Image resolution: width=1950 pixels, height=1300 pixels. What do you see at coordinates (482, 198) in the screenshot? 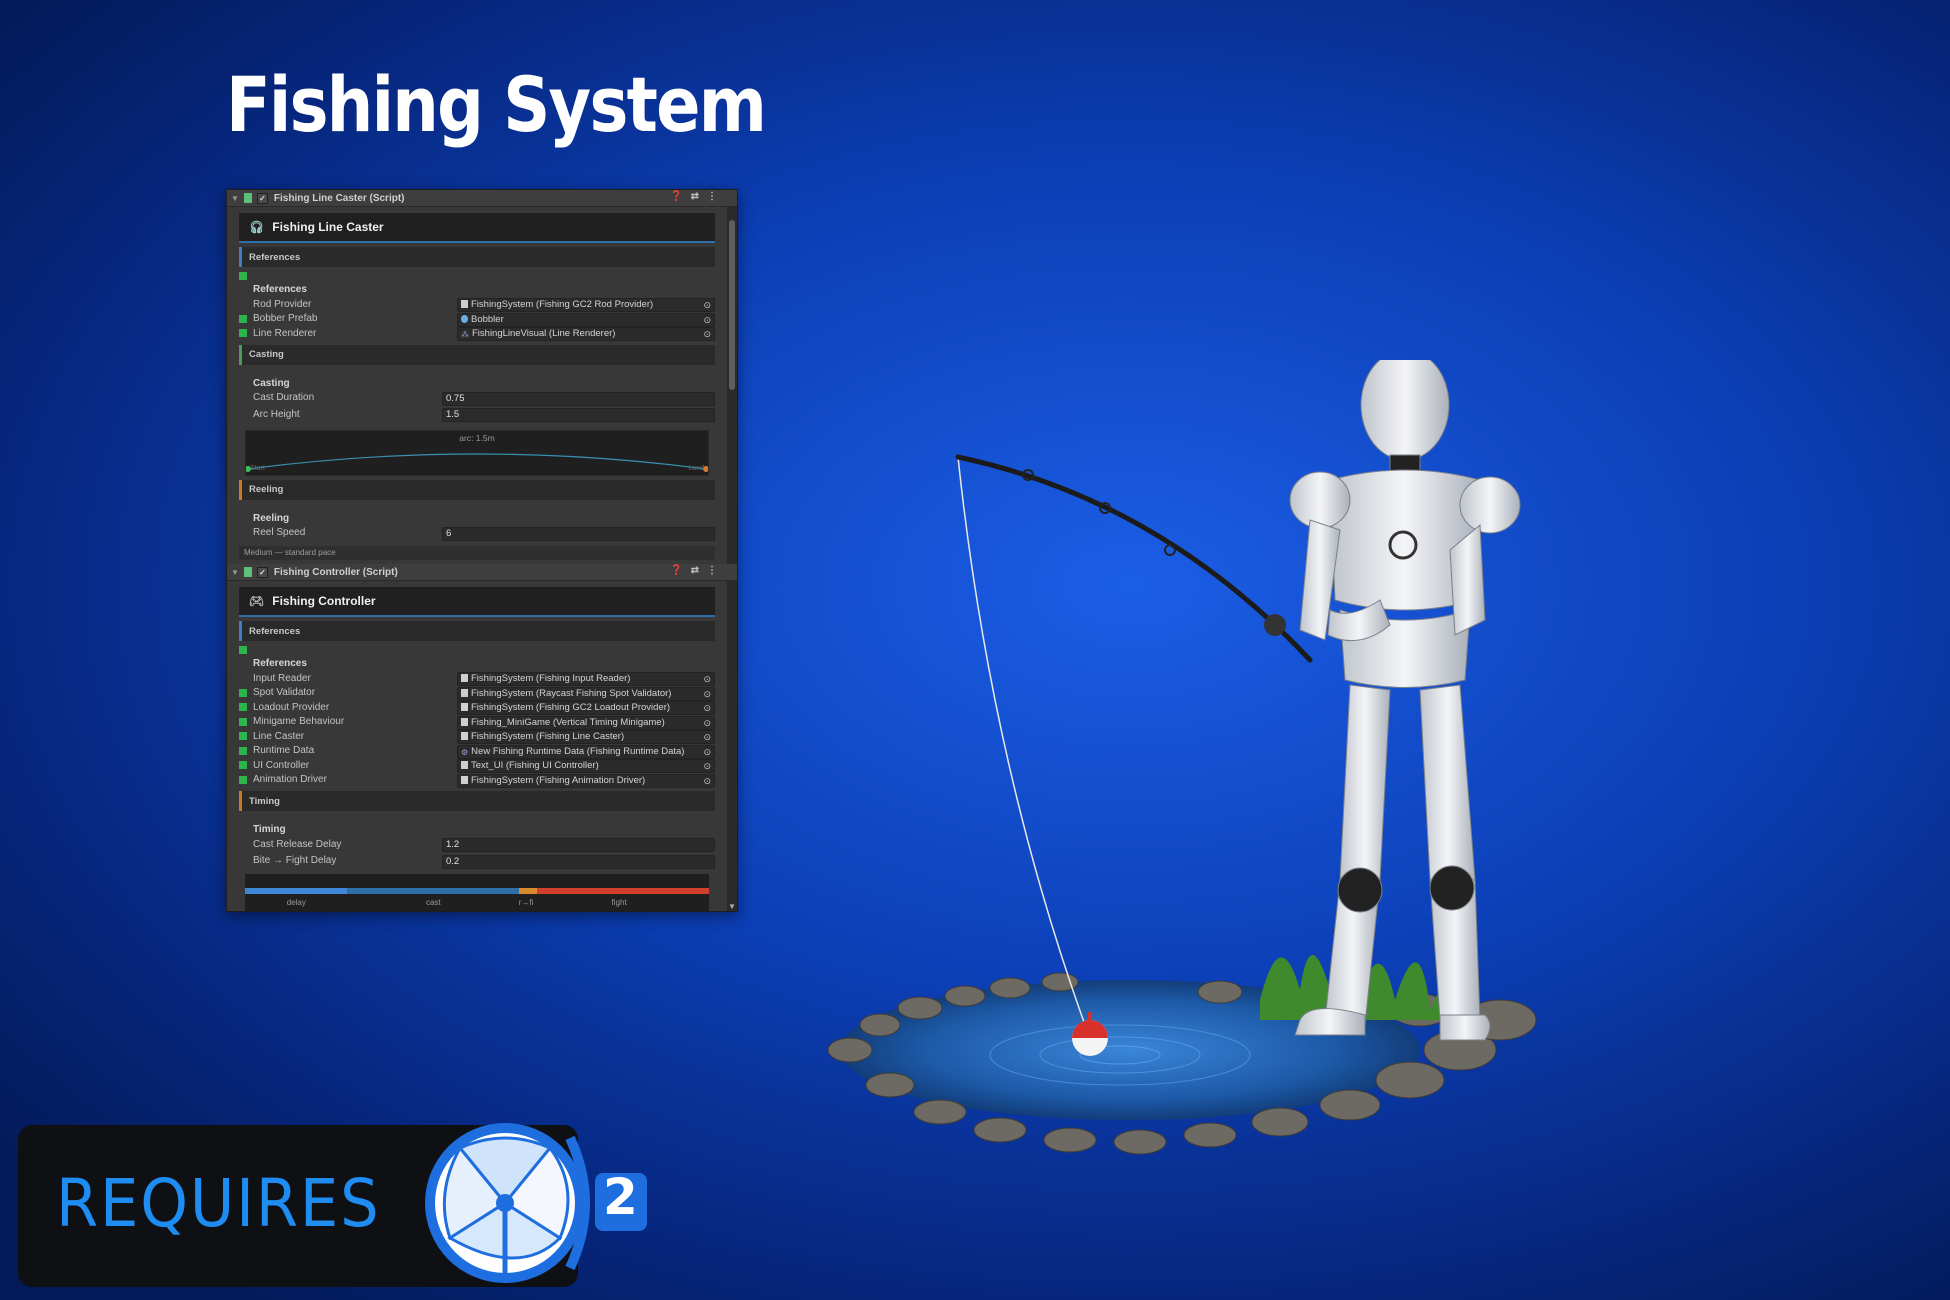
I see `caster-component-header: ▼ ✓ Fishing Line Caster (Script) ❓ ⇄ ⋮` at bounding box center [482, 198].